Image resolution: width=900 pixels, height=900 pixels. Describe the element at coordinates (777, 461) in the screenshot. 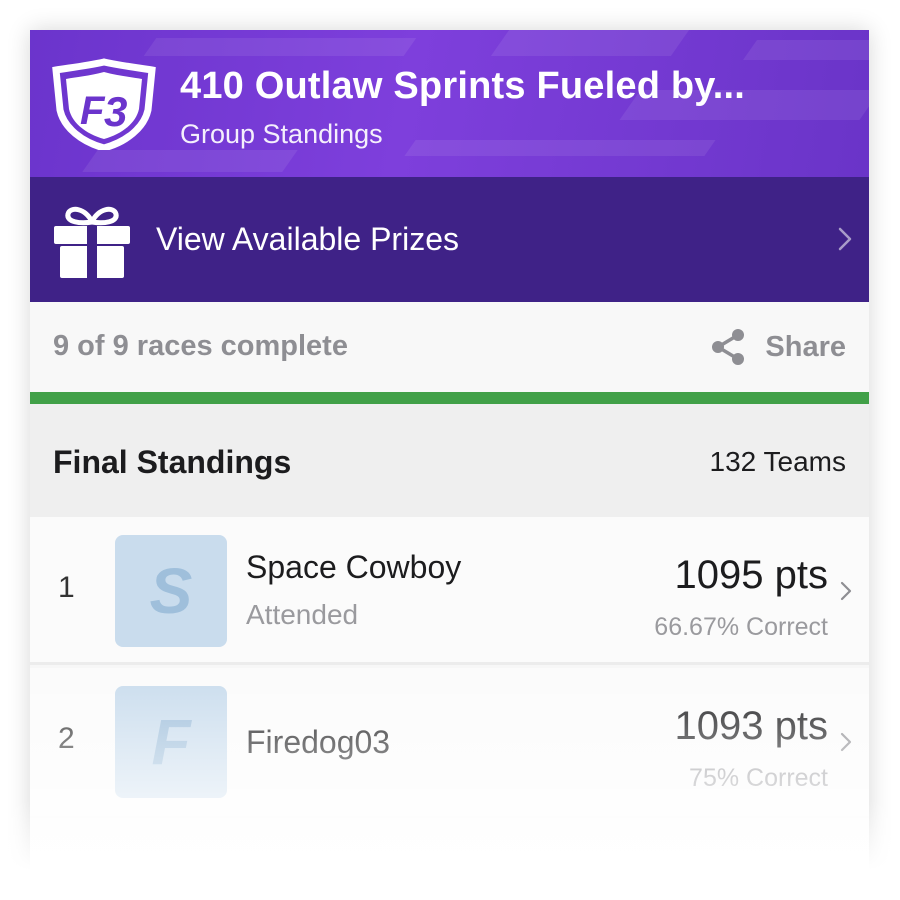

I see `teams-count: 132 Teams` at that location.